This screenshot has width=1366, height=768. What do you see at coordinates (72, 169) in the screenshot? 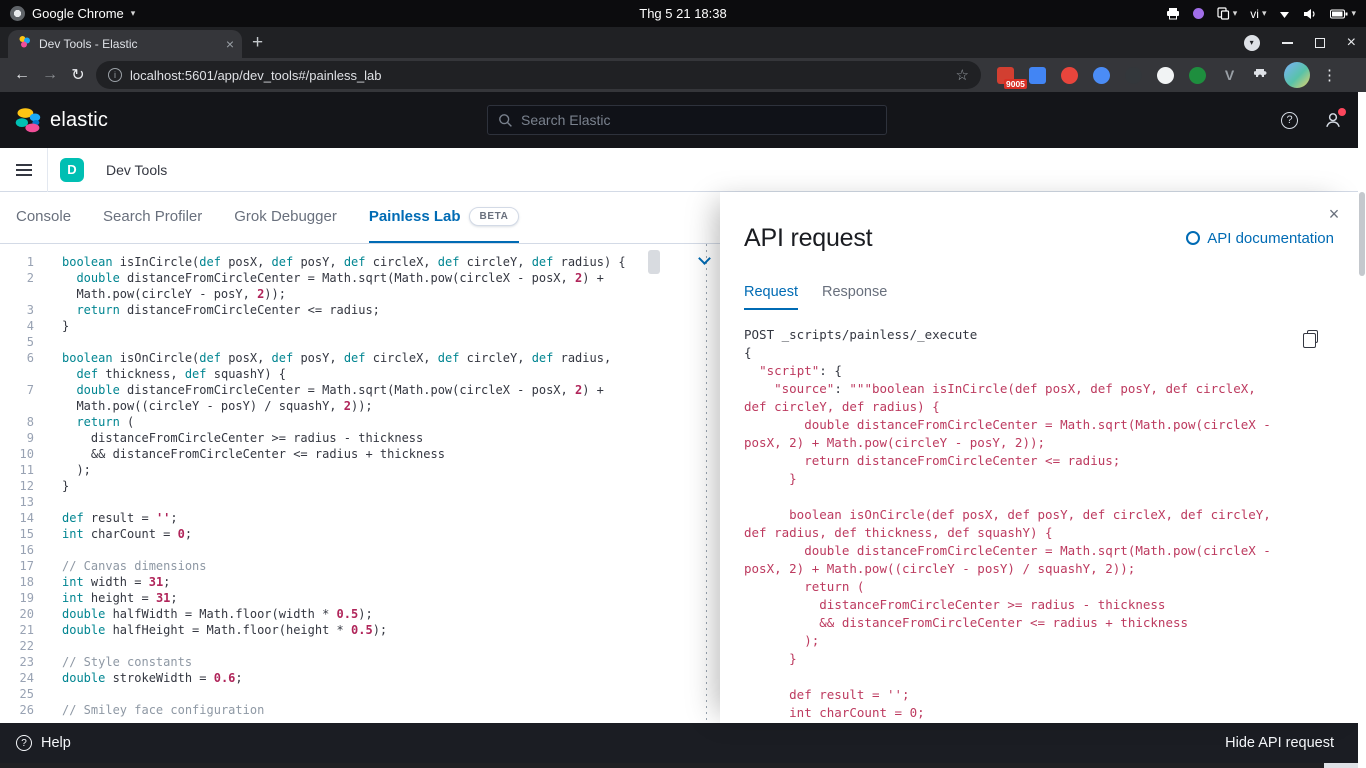
I see `space-avatar: D` at bounding box center [72, 169].